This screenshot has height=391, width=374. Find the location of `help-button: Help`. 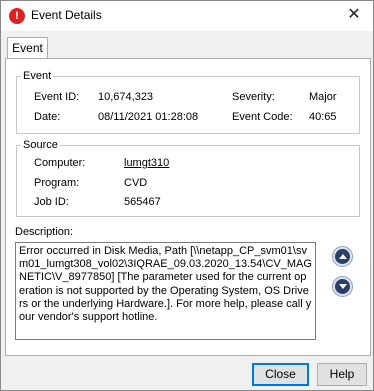

help-button: Help is located at coordinates (342, 374).